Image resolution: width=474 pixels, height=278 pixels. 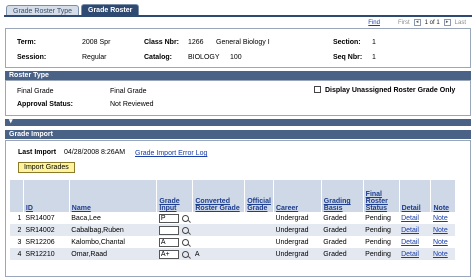 I want to click on col-note: Note, so click(x=442, y=196).